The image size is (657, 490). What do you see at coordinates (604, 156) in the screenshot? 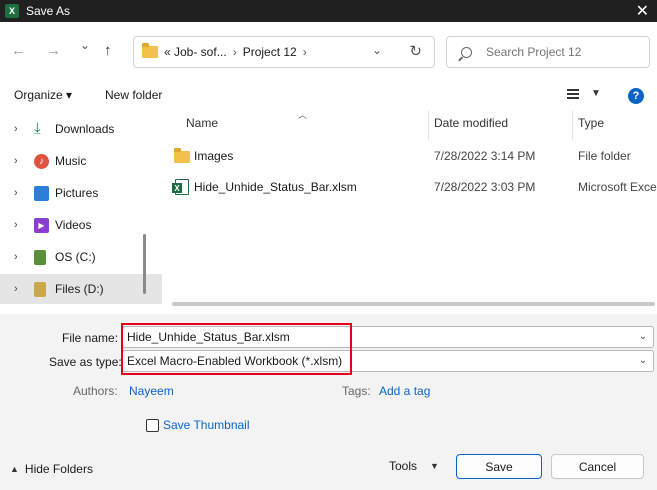
I see `file-type: File folder` at bounding box center [604, 156].